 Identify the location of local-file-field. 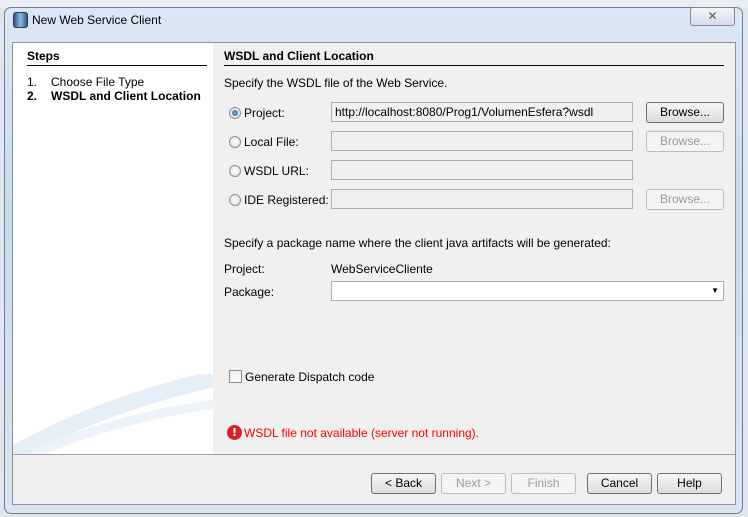
(482, 141).